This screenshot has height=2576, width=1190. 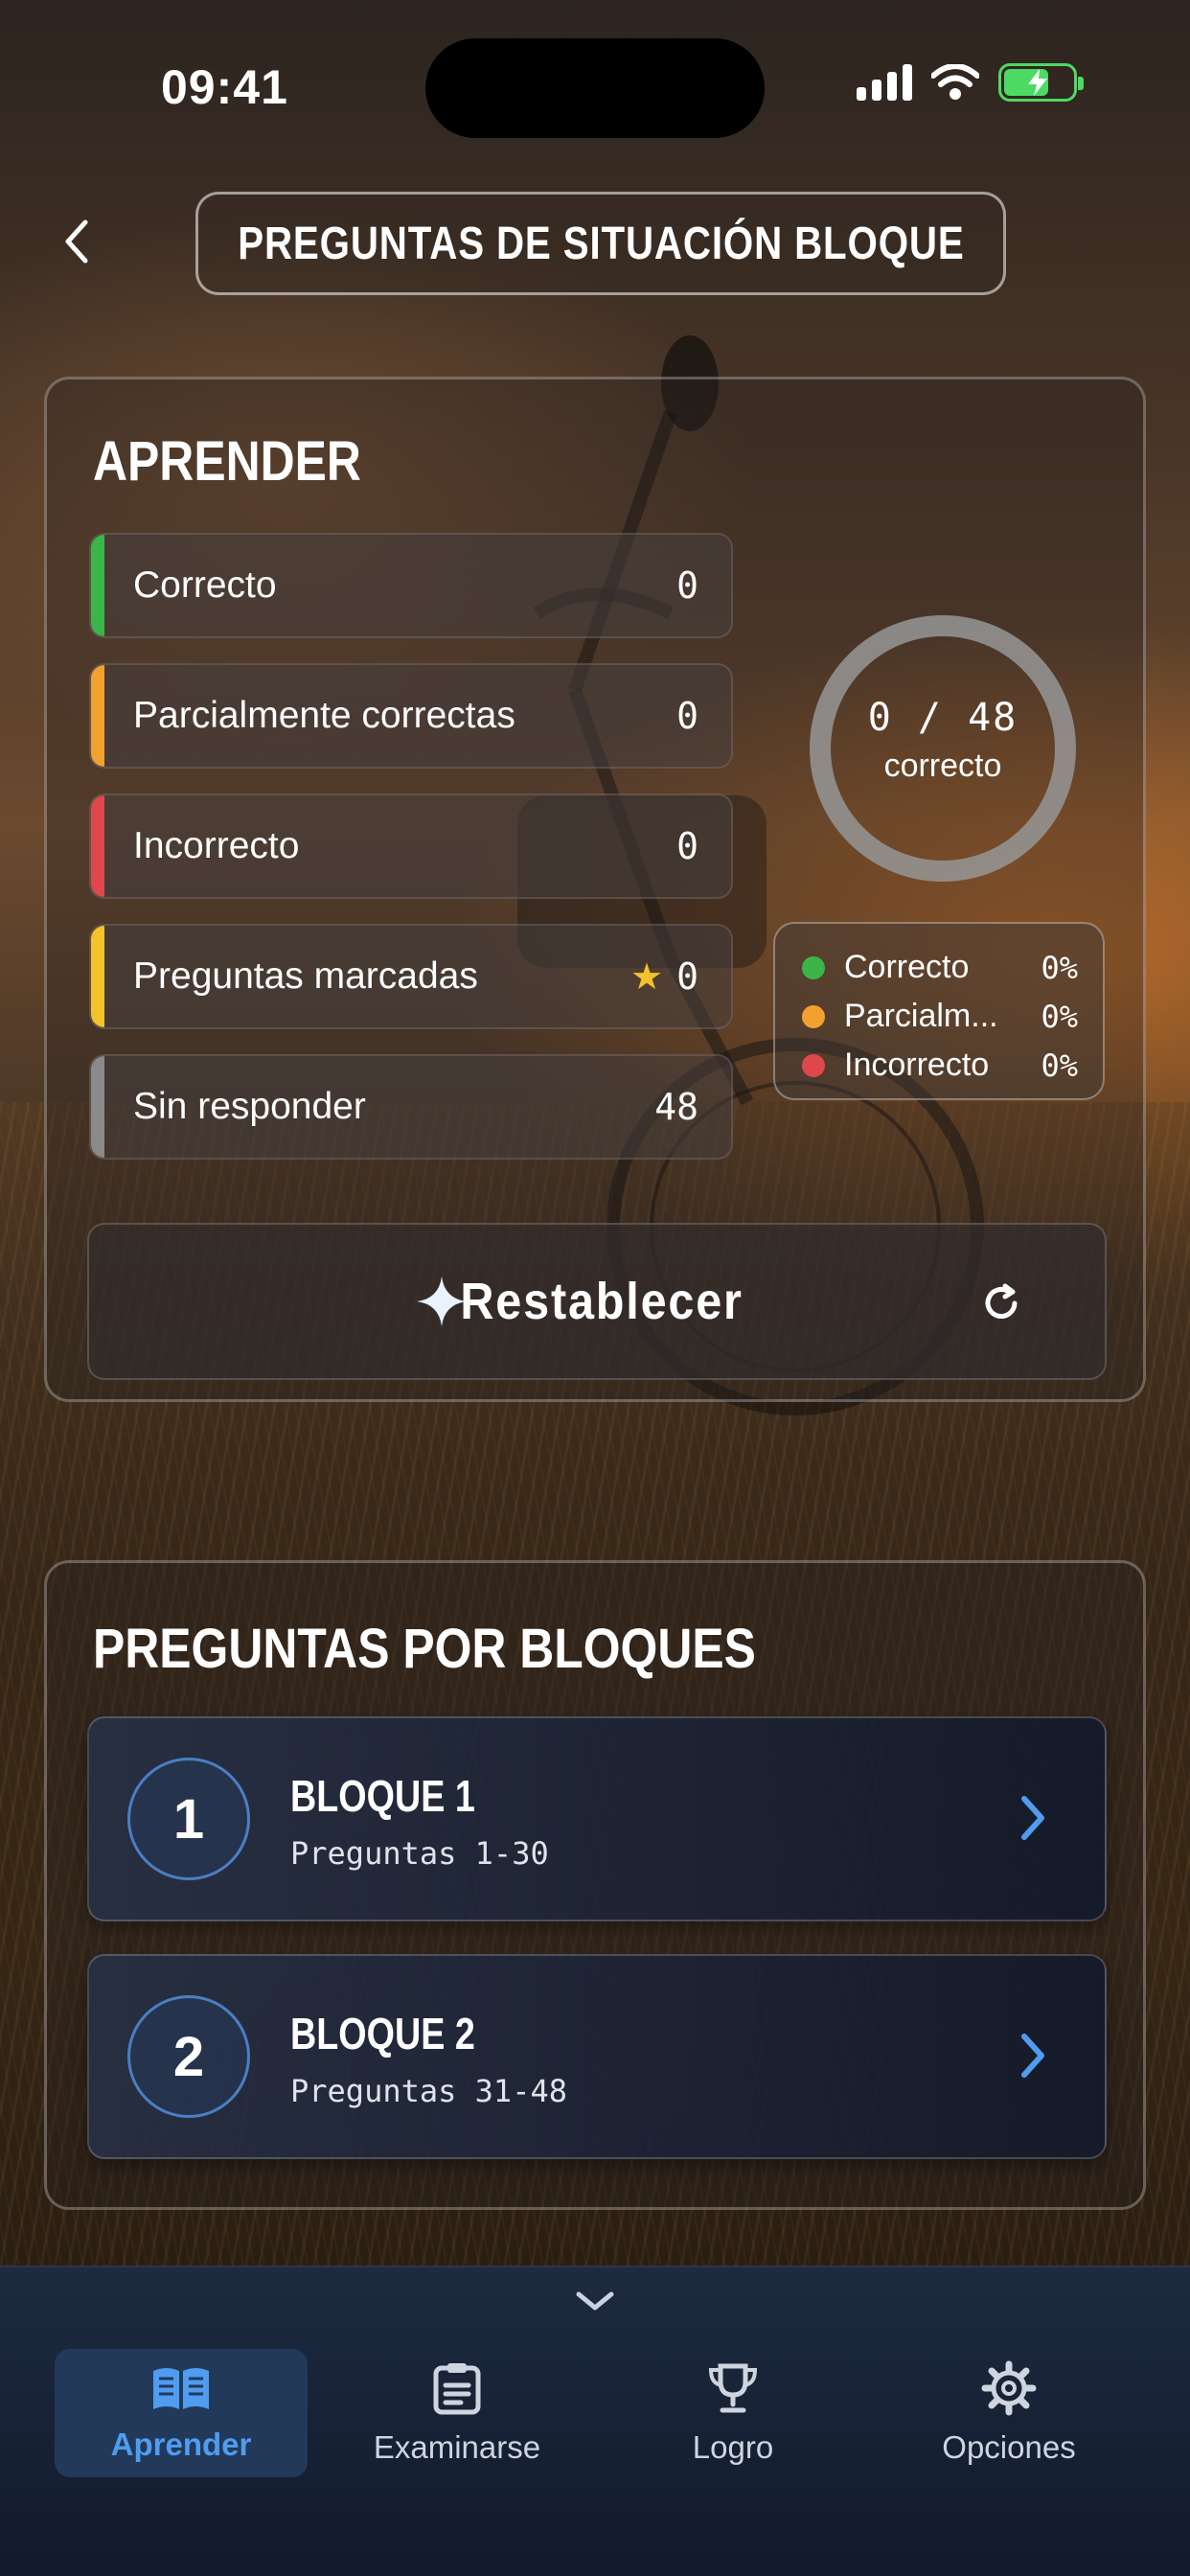 I want to click on stat-label: Correcto, so click(x=205, y=585).